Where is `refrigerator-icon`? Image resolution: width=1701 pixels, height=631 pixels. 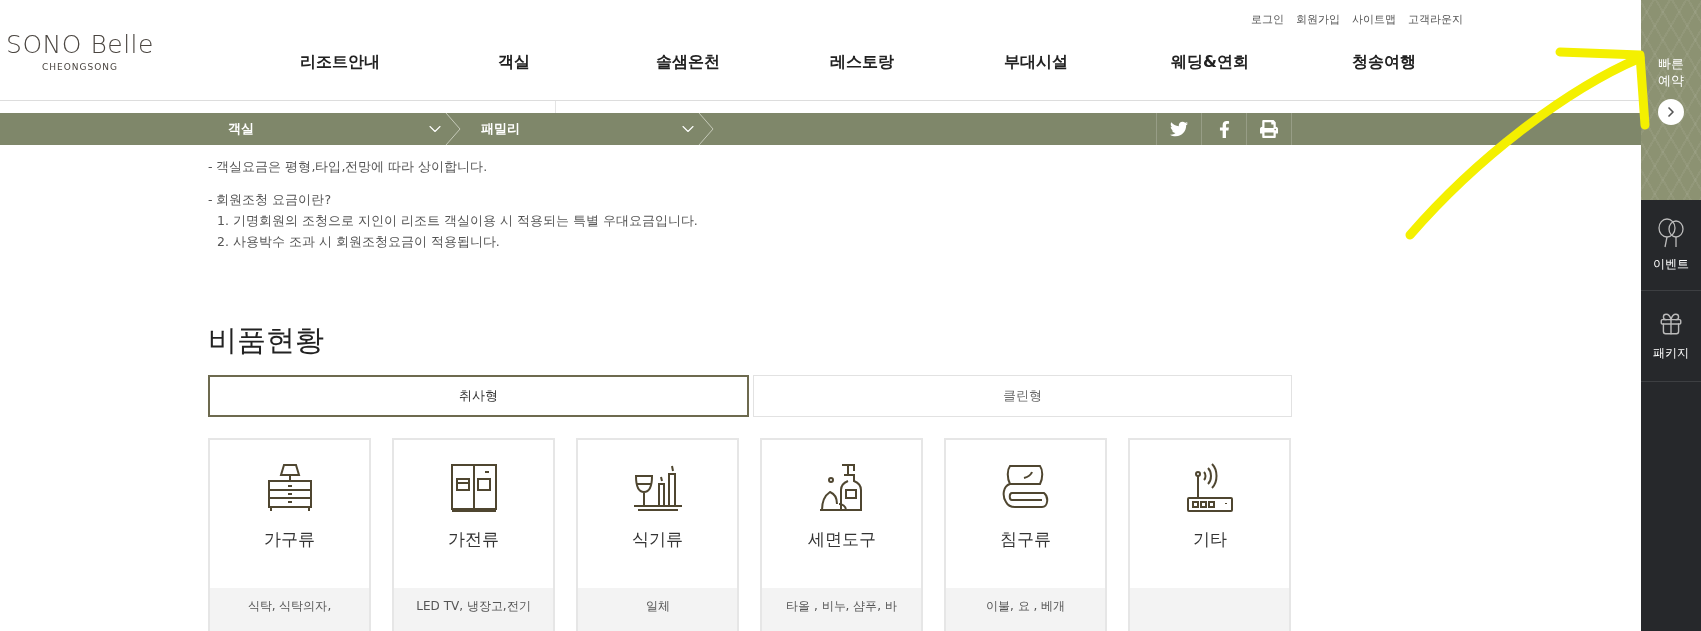 refrigerator-icon is located at coordinates (473, 488).